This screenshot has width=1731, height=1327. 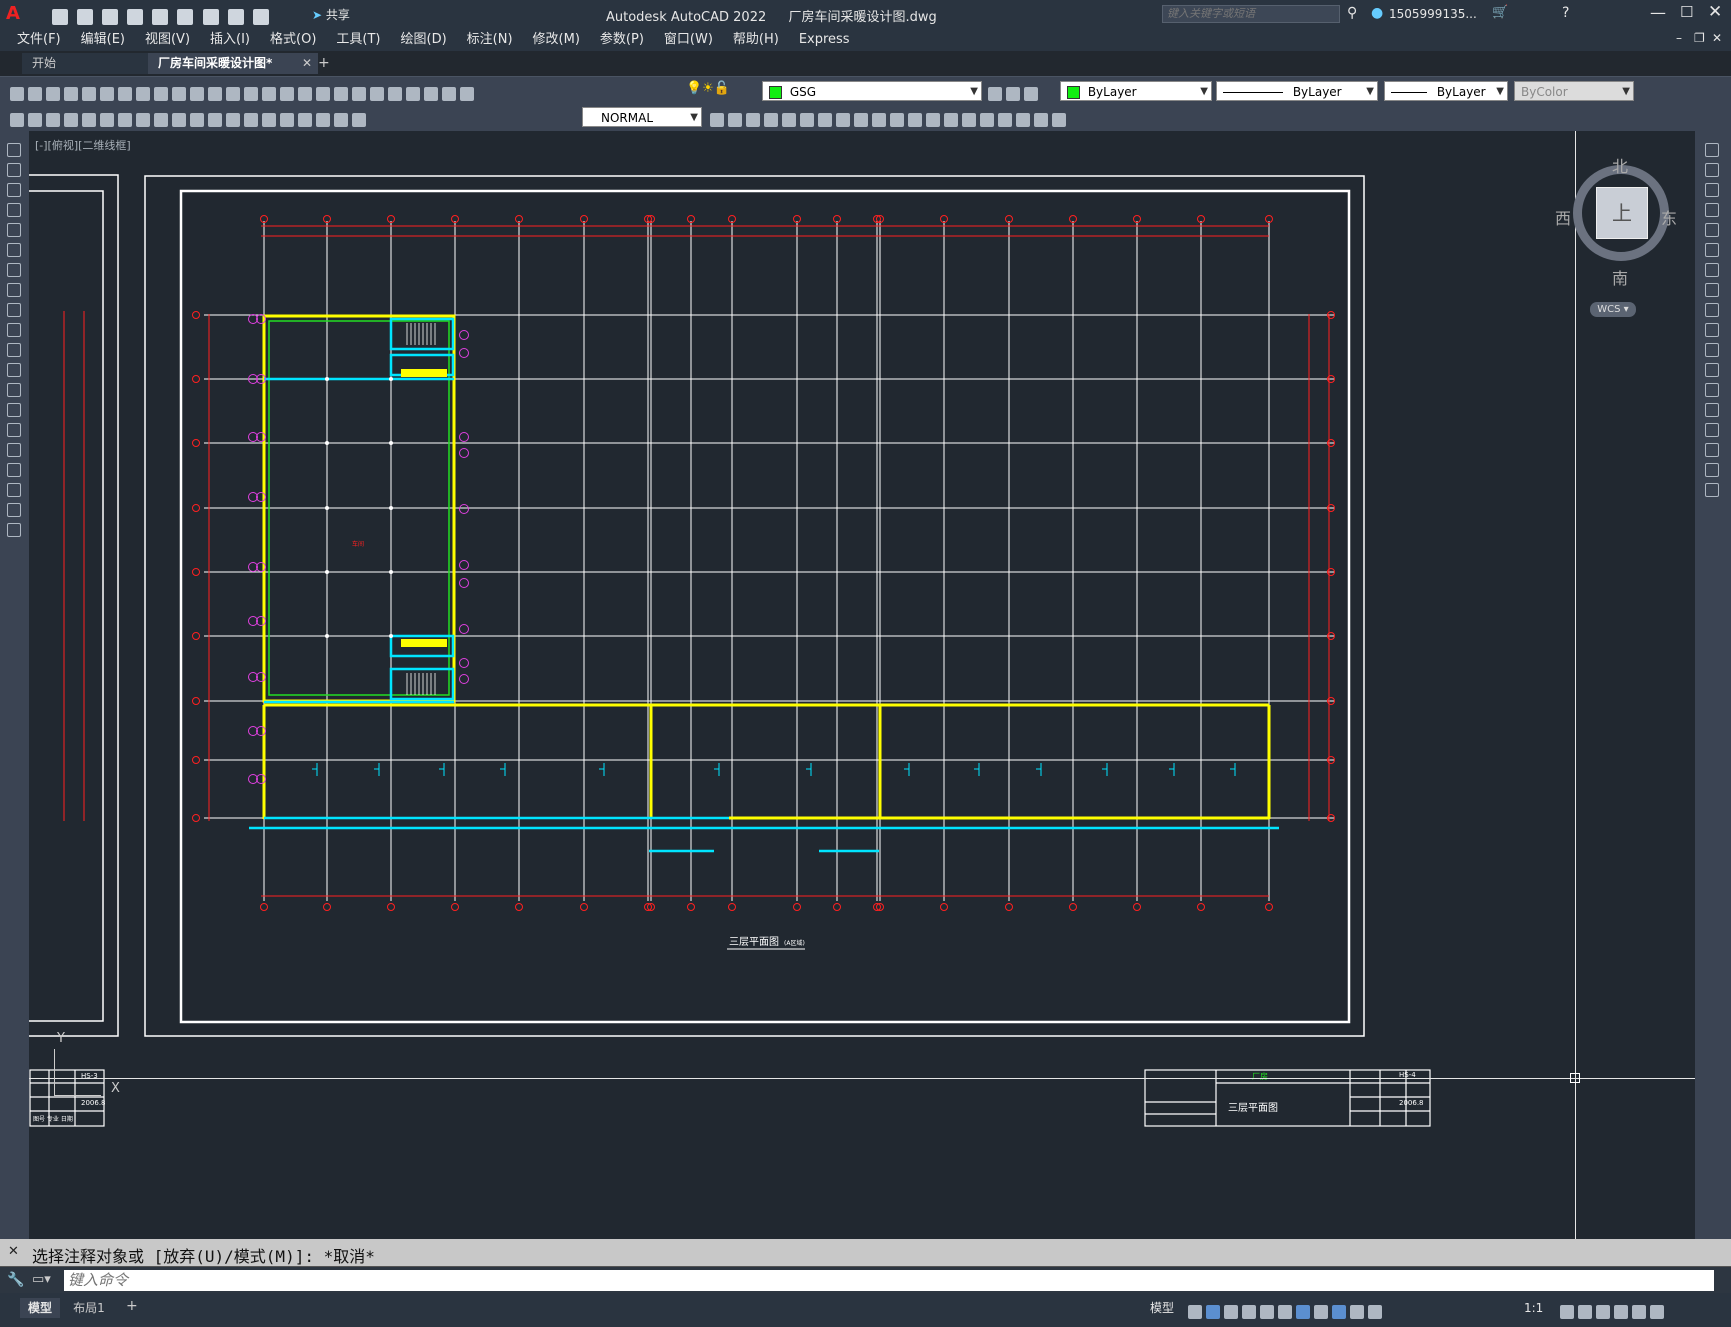 I want to click on tool-palettes-icon, so click(x=377, y=93).